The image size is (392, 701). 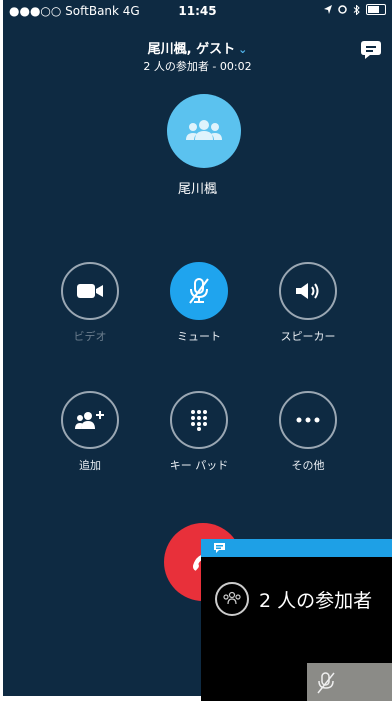 What do you see at coordinates (342, 9) in the screenshot?
I see `alarm-icon` at bounding box center [342, 9].